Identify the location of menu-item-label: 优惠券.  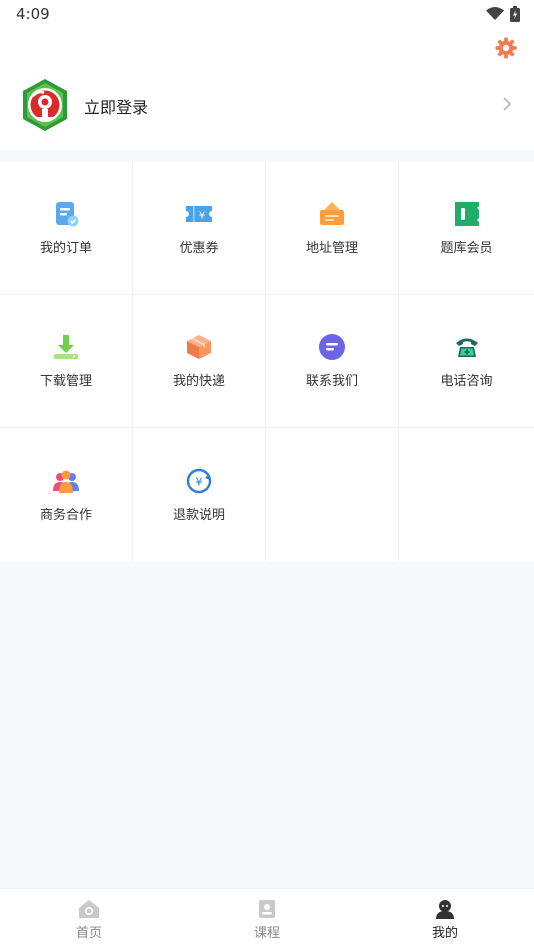
(199, 248).